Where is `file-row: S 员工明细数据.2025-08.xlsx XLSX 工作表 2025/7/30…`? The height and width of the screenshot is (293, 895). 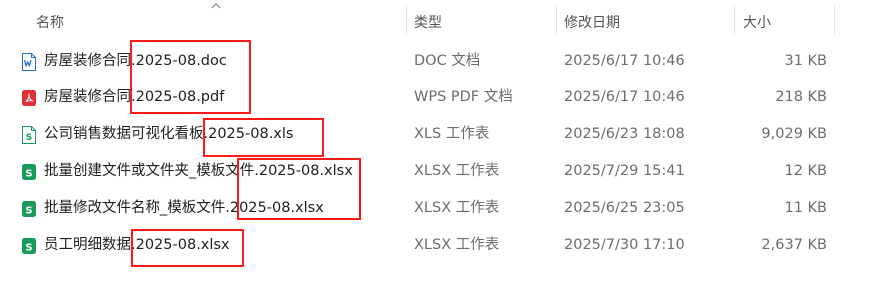
file-row: S 员工明细数据.2025-08.xlsx XLSX 工作表 2025/7/30… is located at coordinates (447, 245).